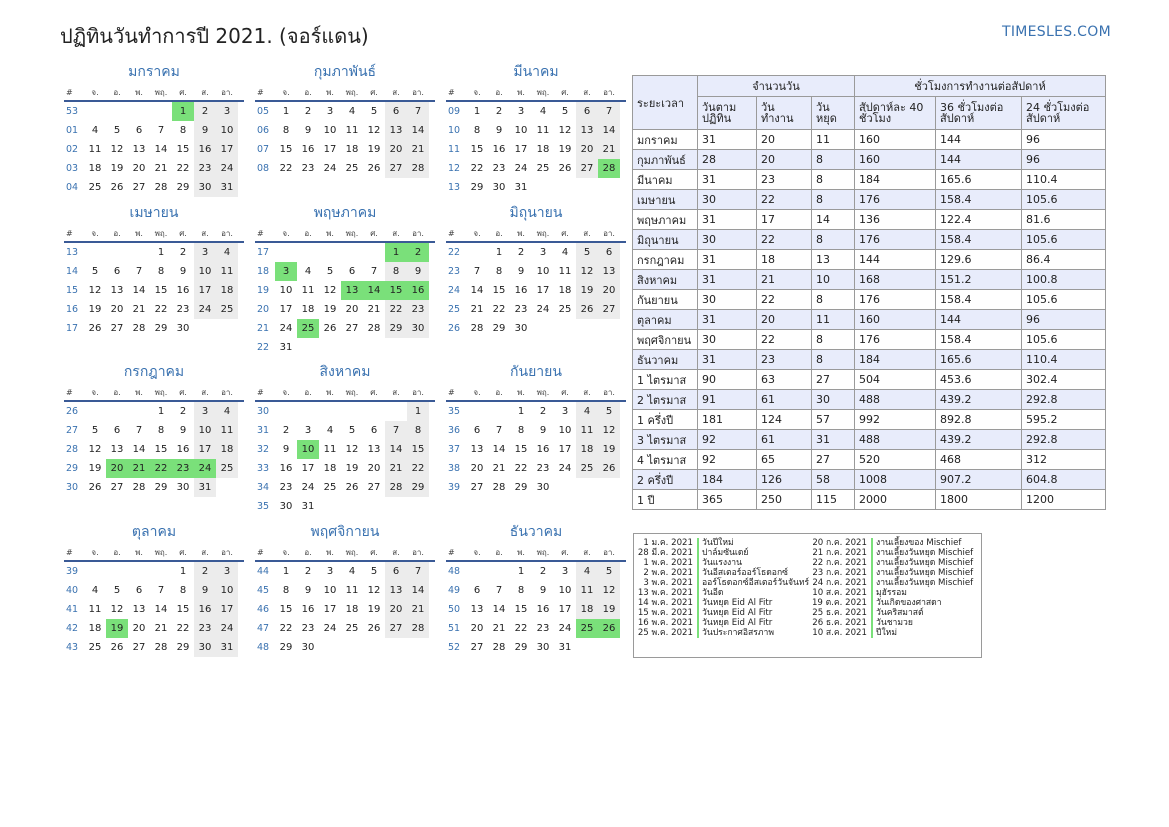  Describe the element at coordinates (925, 573) in the screenshot. I see `holiday-name: งานเลี้ยงวันหยุด Mischief` at that location.